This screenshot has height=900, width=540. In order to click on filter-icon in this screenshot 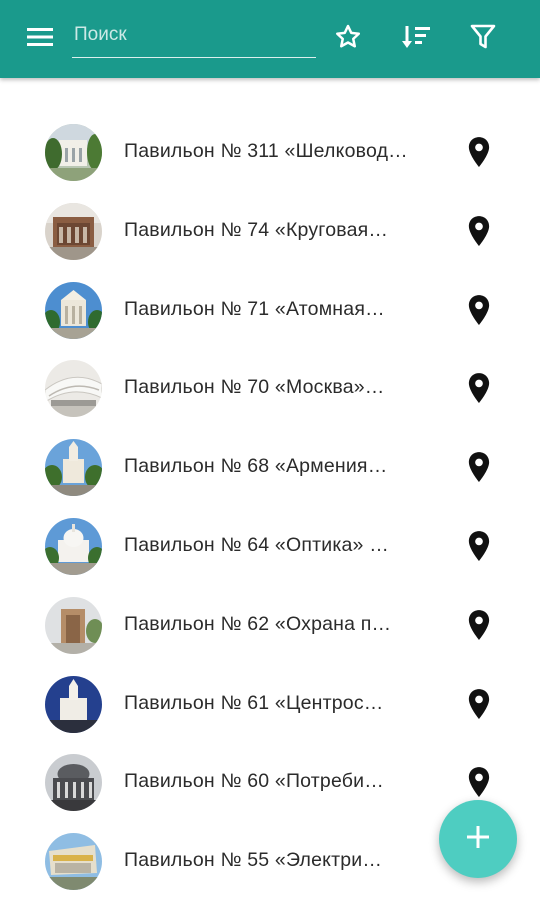, I will do `click(483, 39)`.